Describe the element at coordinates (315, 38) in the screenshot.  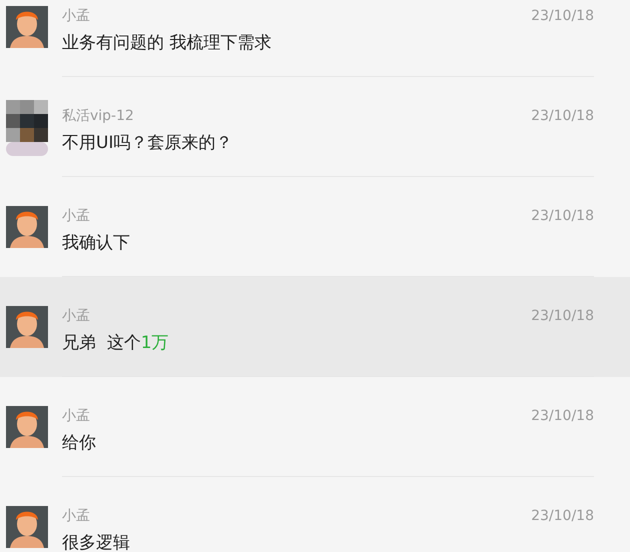
I see `message-row: 小孟 23/10/18 业务有问题的 我梳理下需求` at that location.